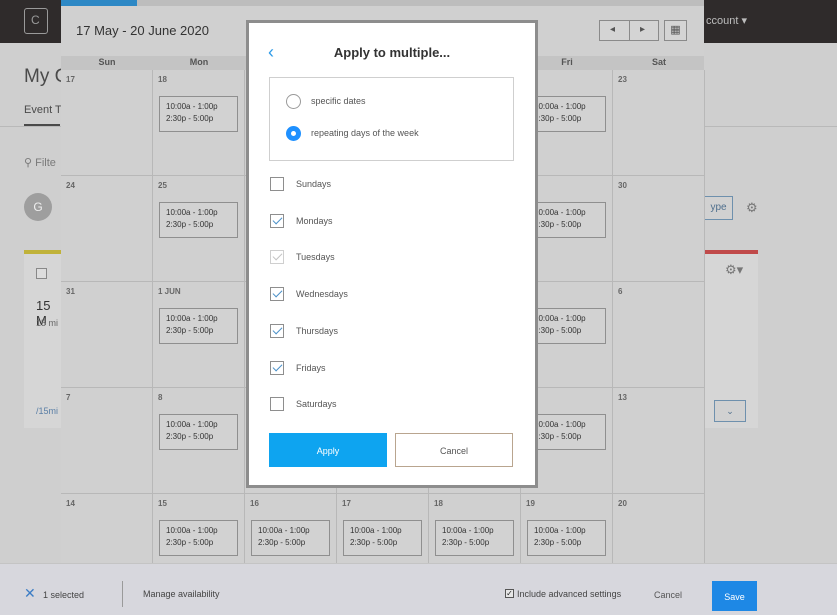 The height and width of the screenshot is (615, 837). I want to click on gear-icon: ⚙▾, so click(734, 270).